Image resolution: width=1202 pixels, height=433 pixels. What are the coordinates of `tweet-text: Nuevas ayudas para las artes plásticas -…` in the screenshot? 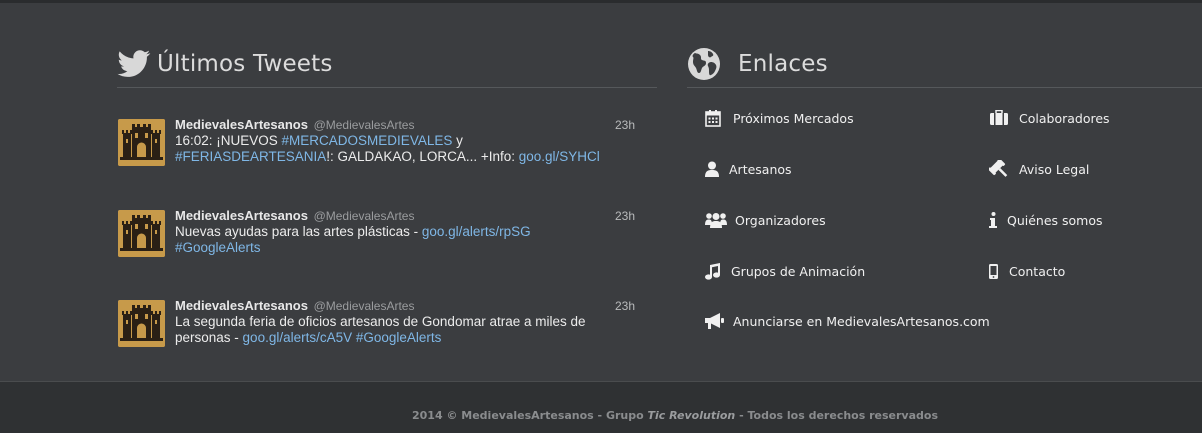 It's located at (405, 240).